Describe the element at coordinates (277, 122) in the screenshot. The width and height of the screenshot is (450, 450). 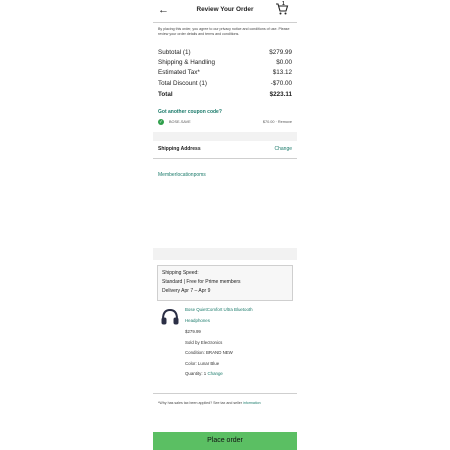
I see `coupon-amount: $70.00 · Remove` at that location.